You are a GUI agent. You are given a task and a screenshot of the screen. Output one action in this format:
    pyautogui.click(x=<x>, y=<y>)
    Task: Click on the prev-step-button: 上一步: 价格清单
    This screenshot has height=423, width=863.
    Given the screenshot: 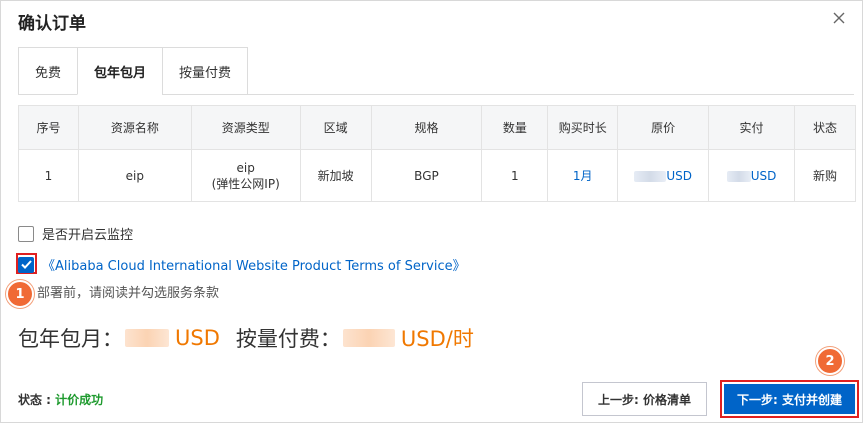 What is the action you would take?
    pyautogui.click(x=644, y=399)
    